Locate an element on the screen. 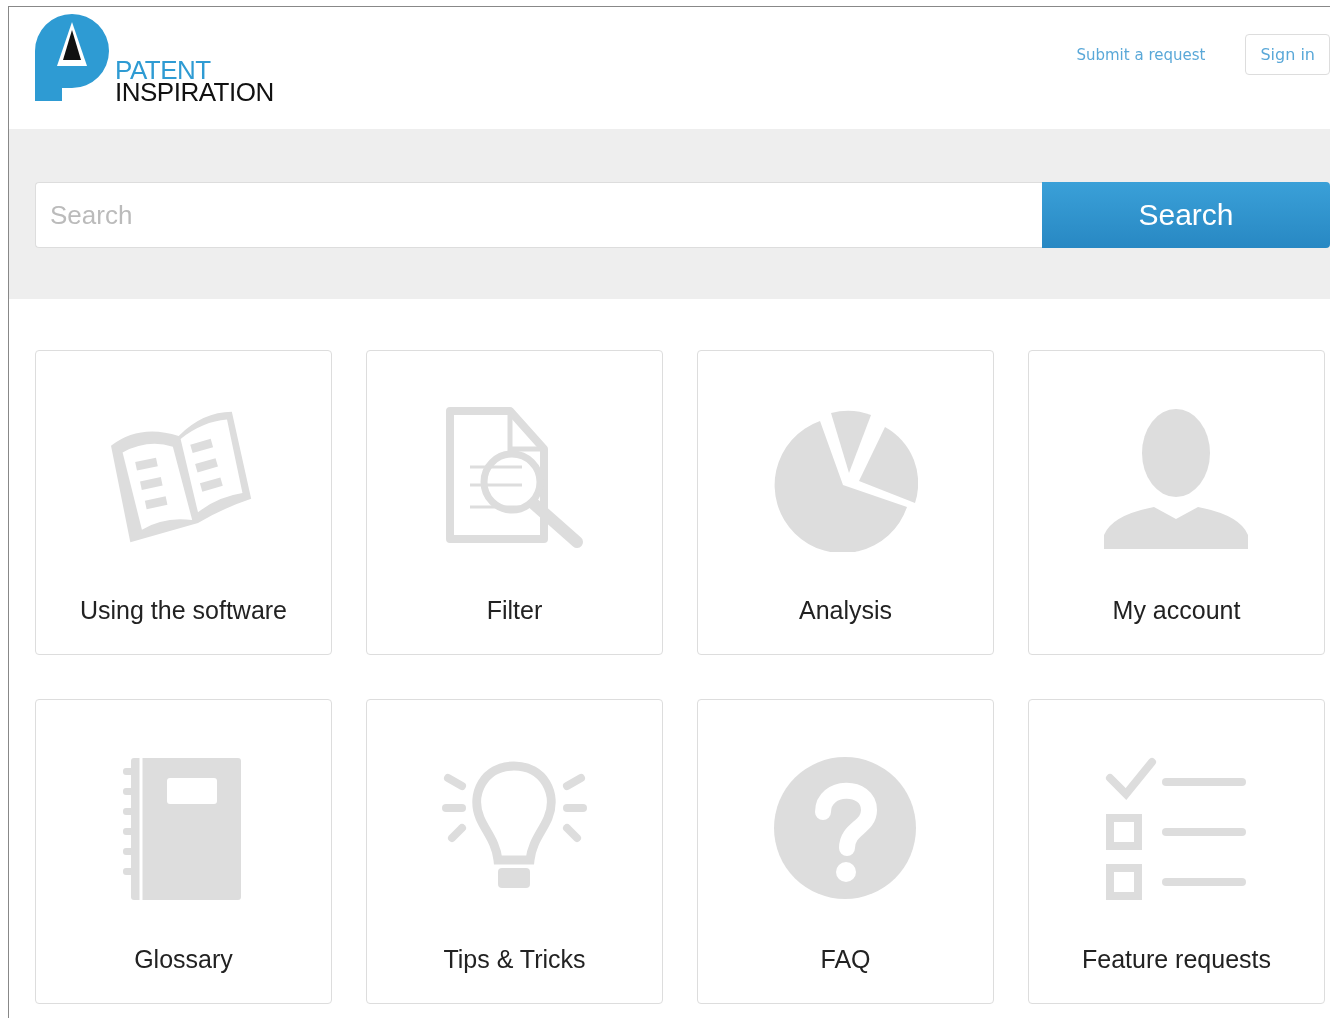  checklist-icon is located at coordinates (1176, 828).